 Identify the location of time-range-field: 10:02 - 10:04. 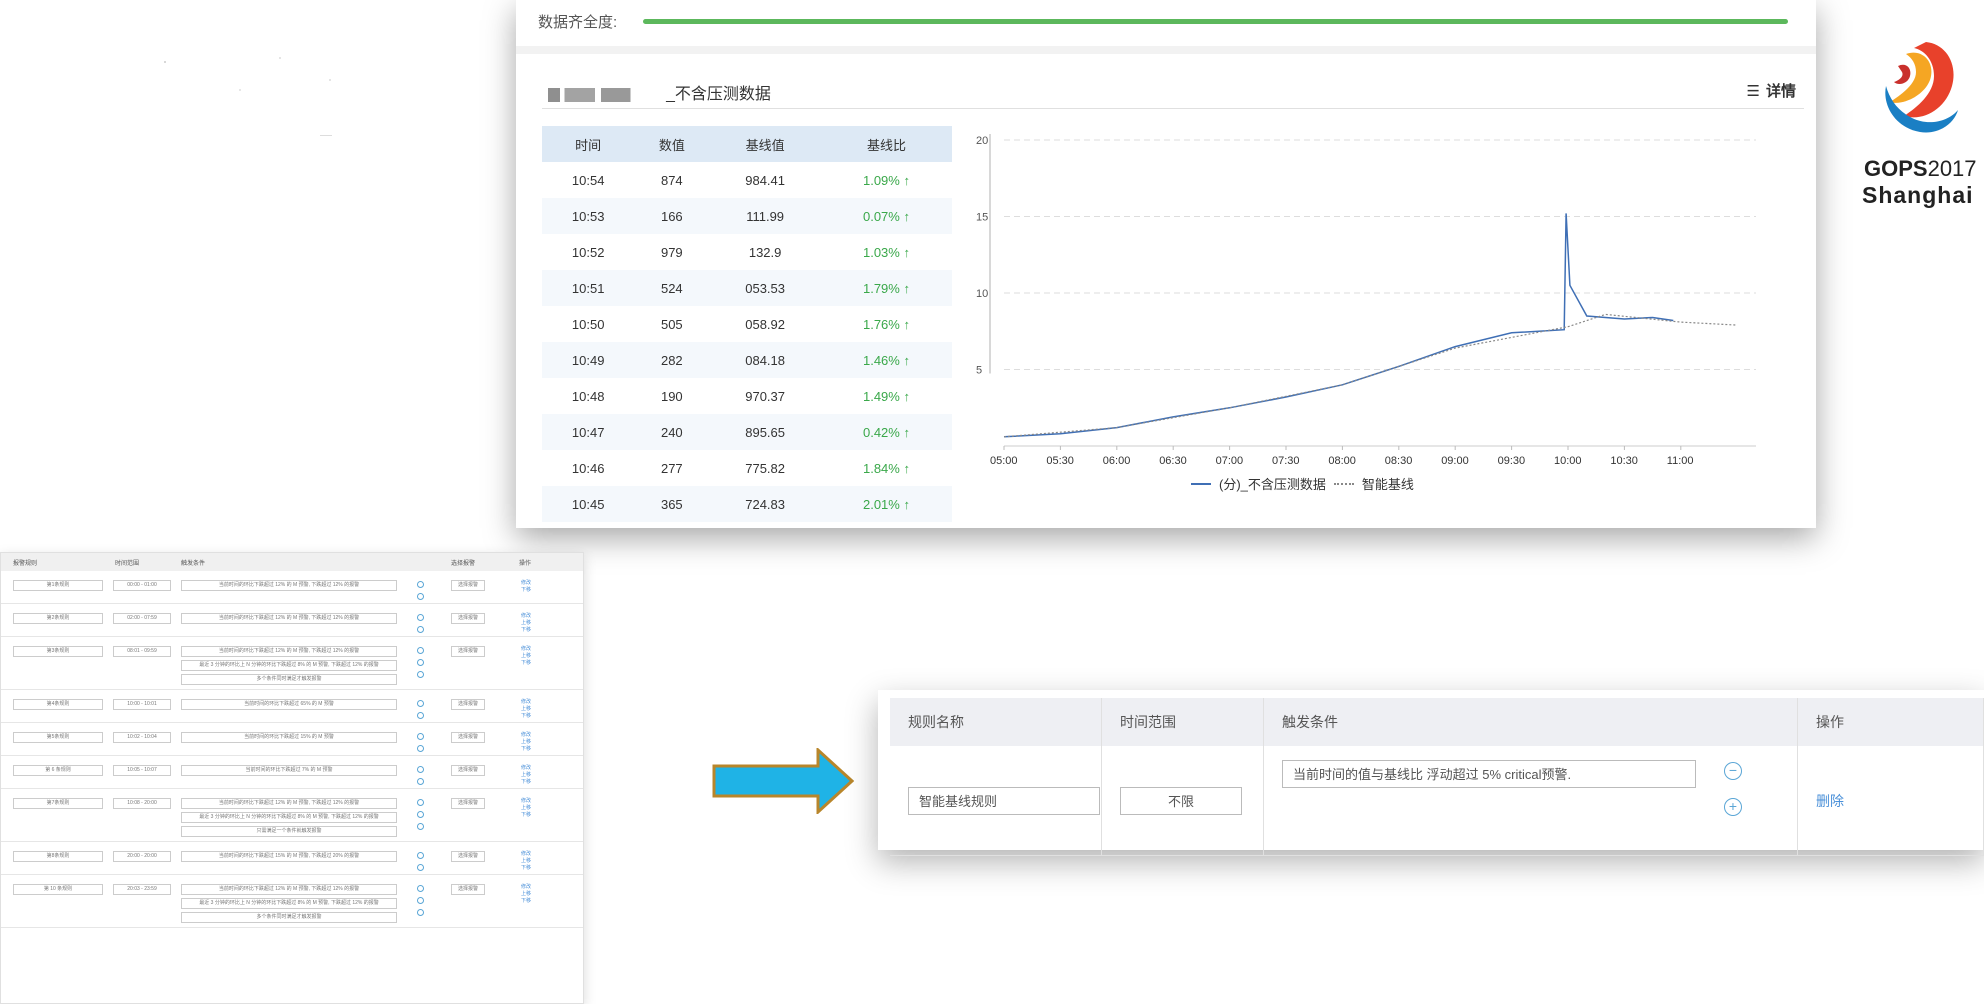
(142, 737).